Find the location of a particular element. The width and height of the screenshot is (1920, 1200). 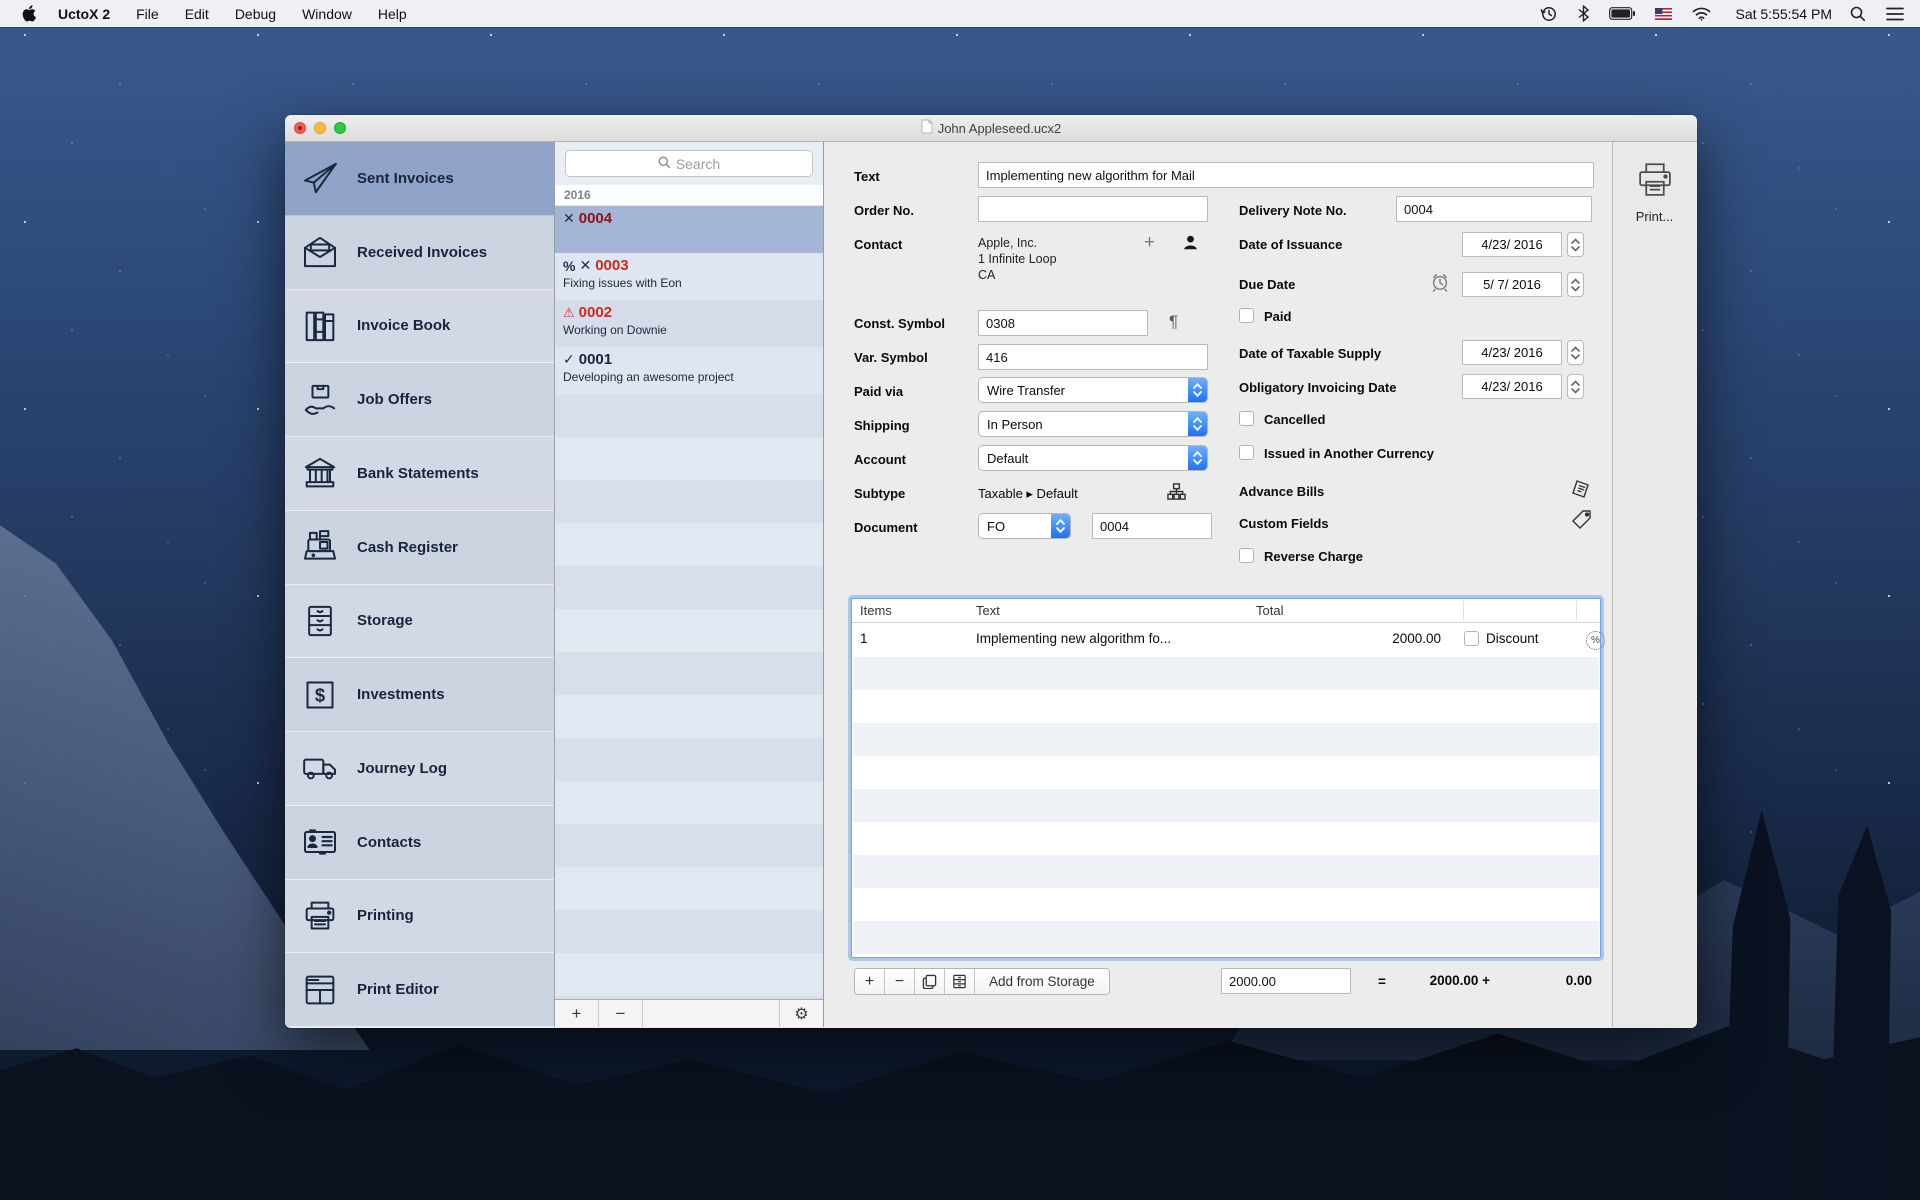

battery-icon is located at coordinates (1622, 13).